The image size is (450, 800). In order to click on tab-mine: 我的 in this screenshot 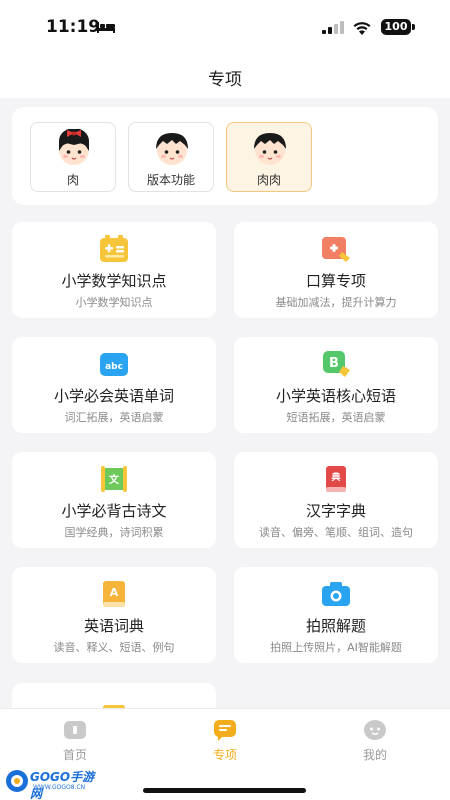, I will do `click(375, 744)`.